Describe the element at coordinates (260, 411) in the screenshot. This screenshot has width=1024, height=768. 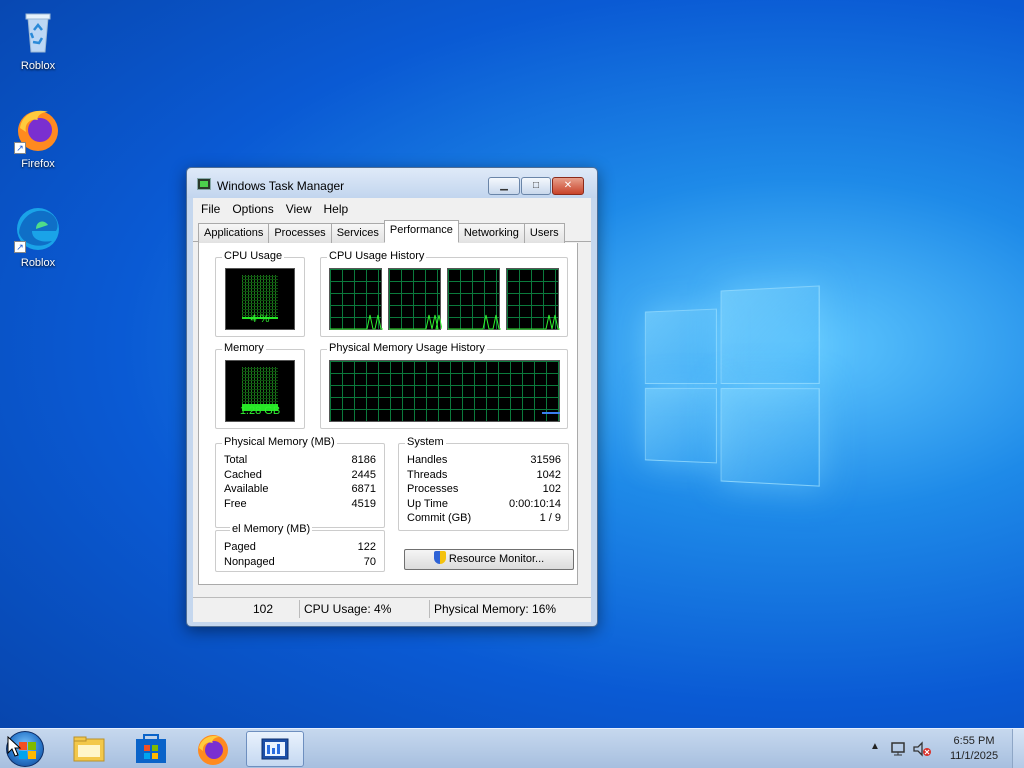
I see `memory-value: 1.28 GB` at that location.